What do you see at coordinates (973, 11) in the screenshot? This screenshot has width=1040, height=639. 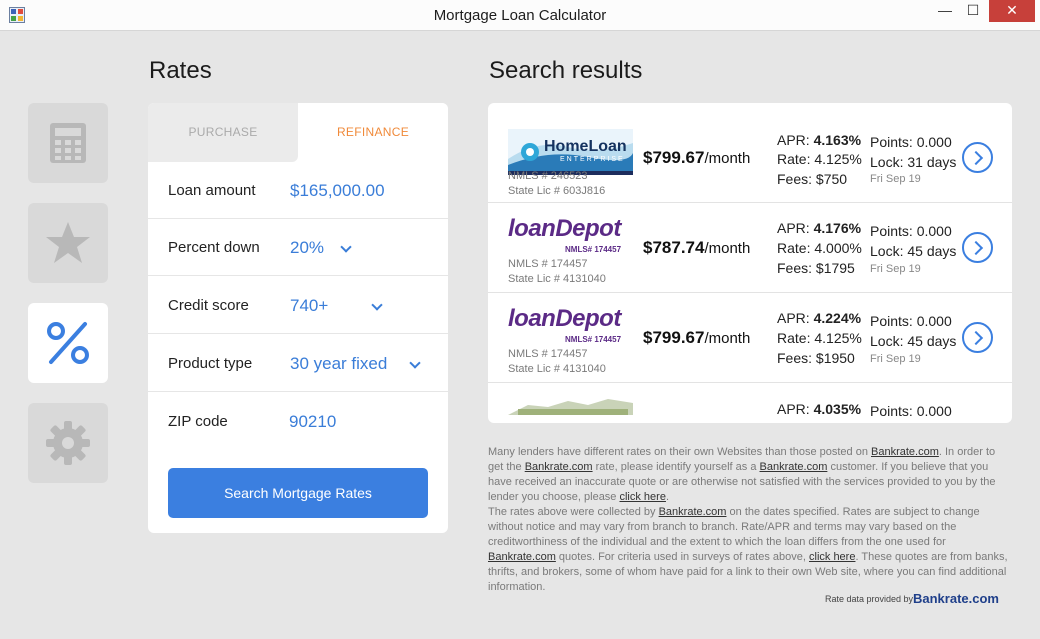 I see `maximize-button: ☐` at bounding box center [973, 11].